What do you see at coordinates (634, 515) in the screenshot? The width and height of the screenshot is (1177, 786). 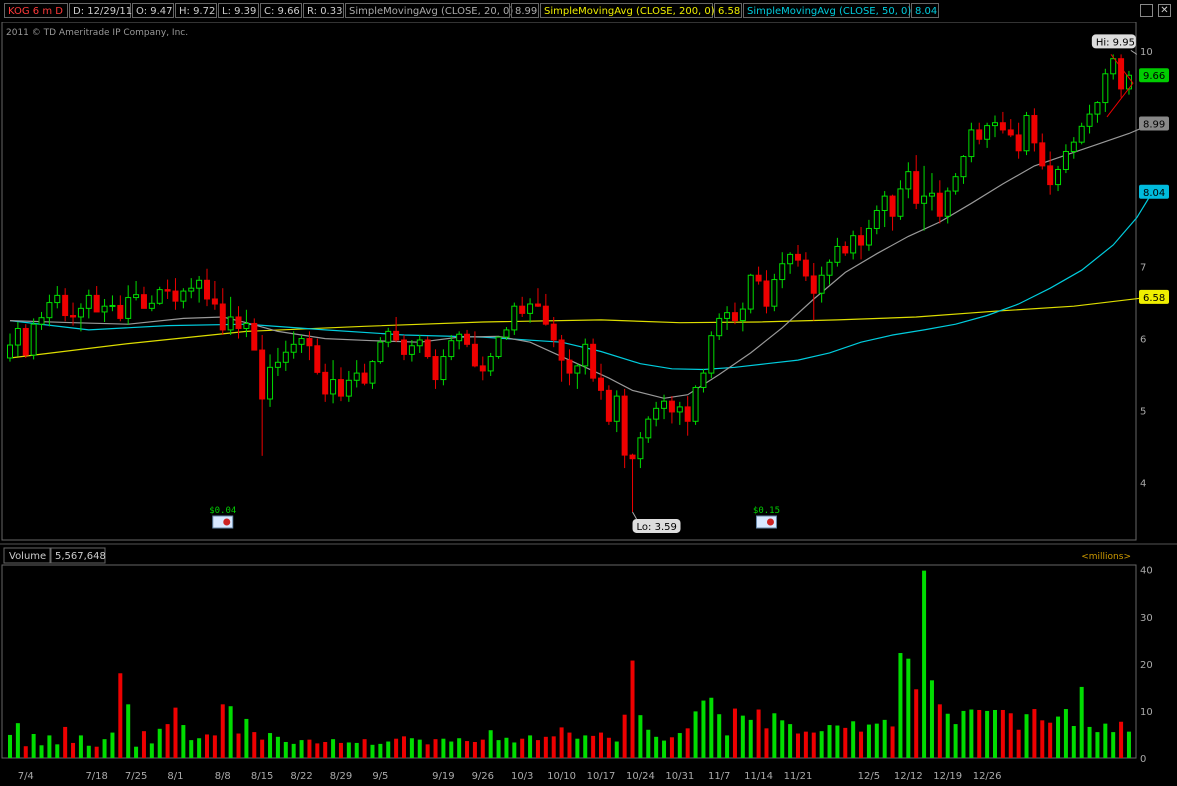 I see `lo-callout-line` at bounding box center [634, 515].